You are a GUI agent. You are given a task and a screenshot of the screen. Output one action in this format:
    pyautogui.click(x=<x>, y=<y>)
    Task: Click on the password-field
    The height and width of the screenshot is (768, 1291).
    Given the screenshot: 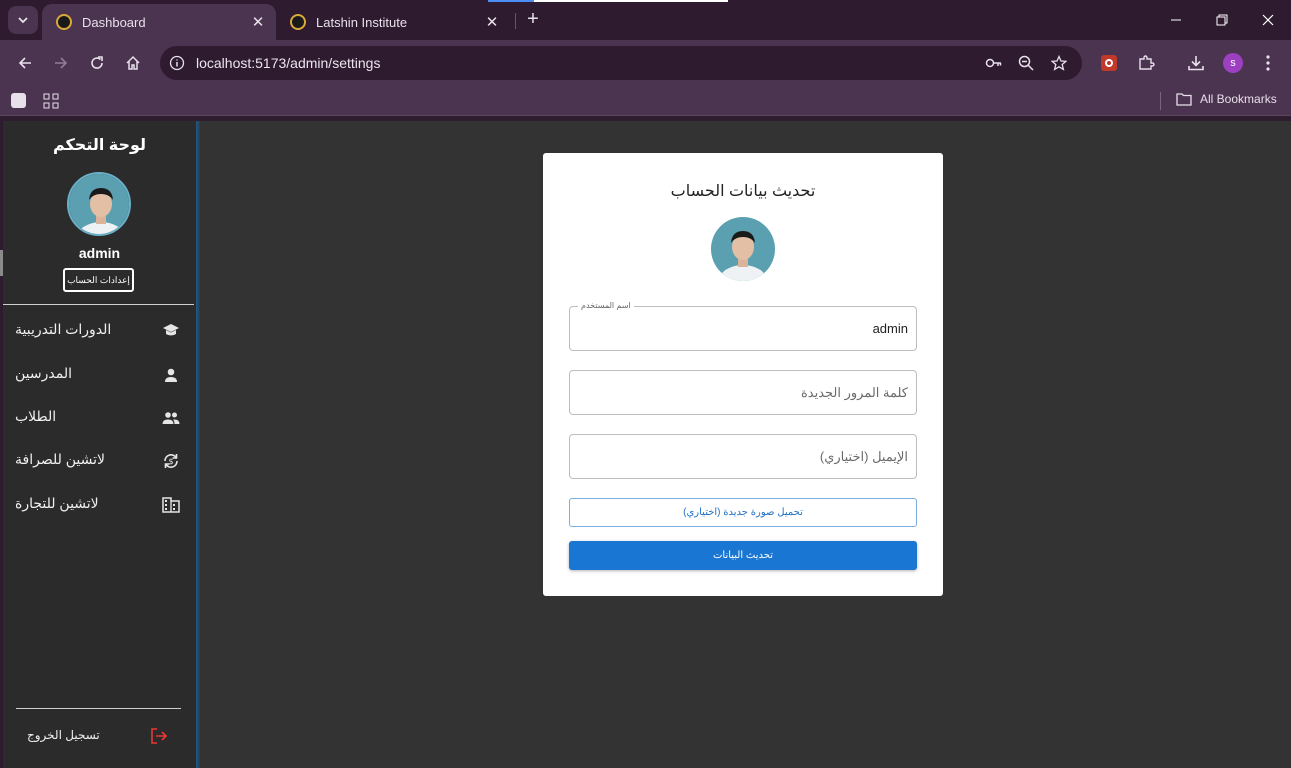 What is the action you would take?
    pyautogui.click(x=743, y=392)
    